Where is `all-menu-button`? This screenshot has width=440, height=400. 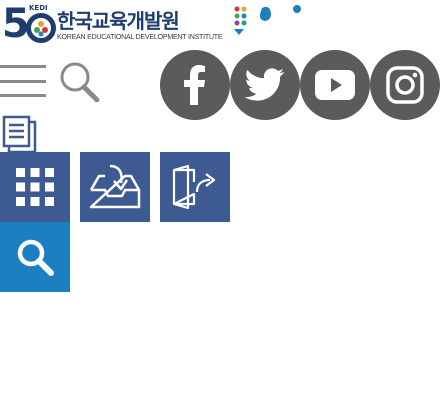
all-menu-button is located at coordinates (35, 187).